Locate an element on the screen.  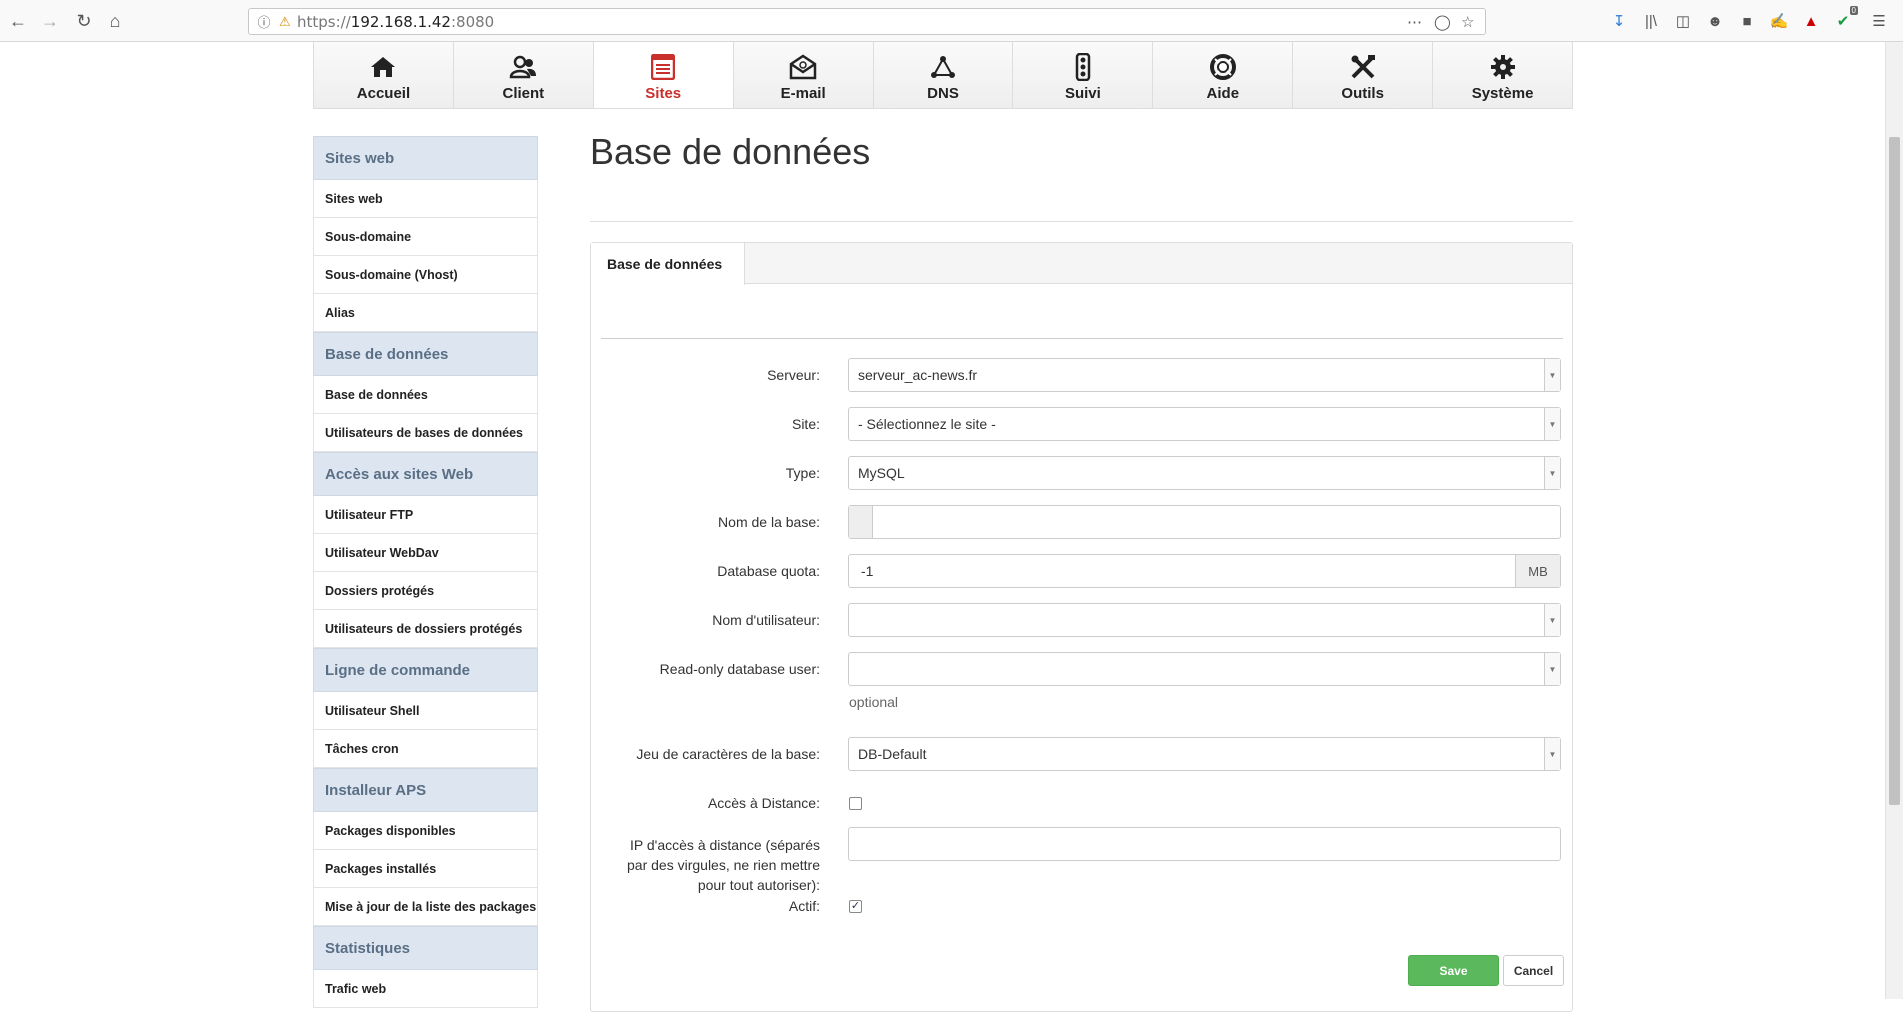
active-label: Actif: is located at coordinates (804, 906).